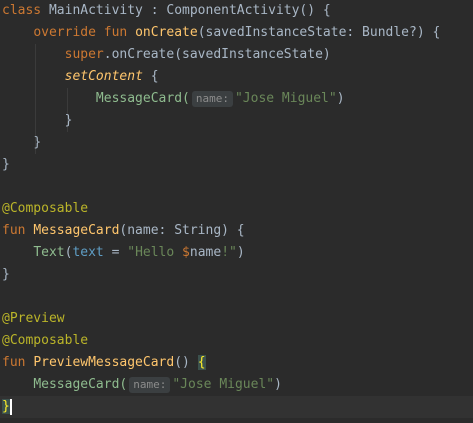  I want to click on parameters: (name: String) {, so click(182, 230).